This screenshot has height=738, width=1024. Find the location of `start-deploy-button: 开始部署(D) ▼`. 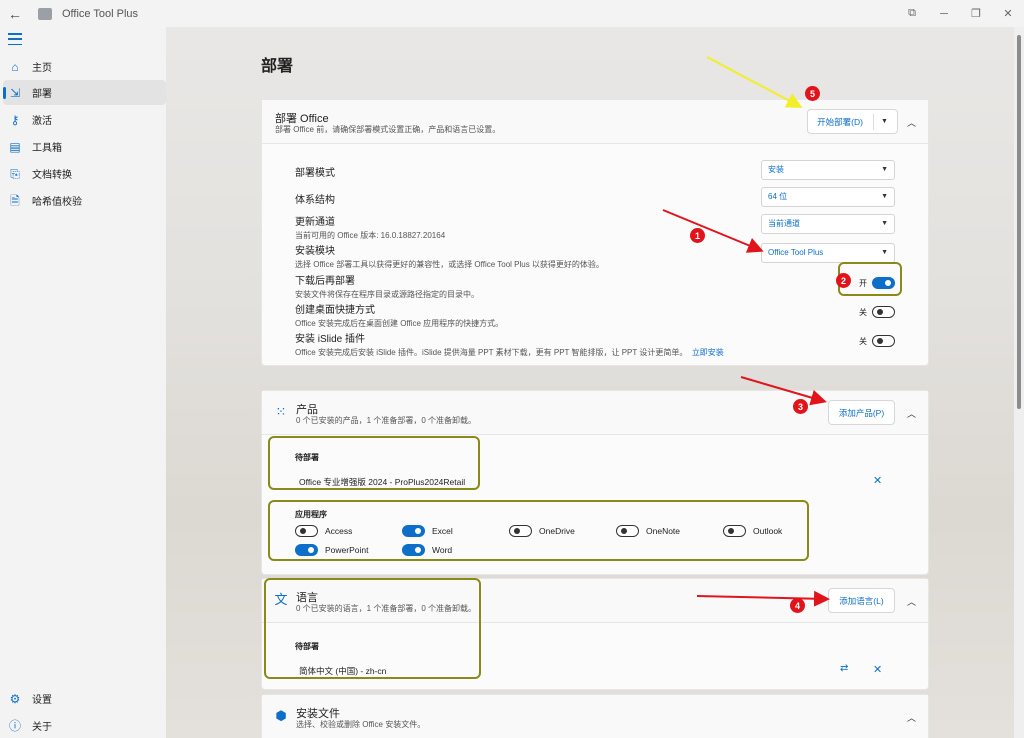

start-deploy-button: 开始部署(D) ▼ is located at coordinates (852, 121).